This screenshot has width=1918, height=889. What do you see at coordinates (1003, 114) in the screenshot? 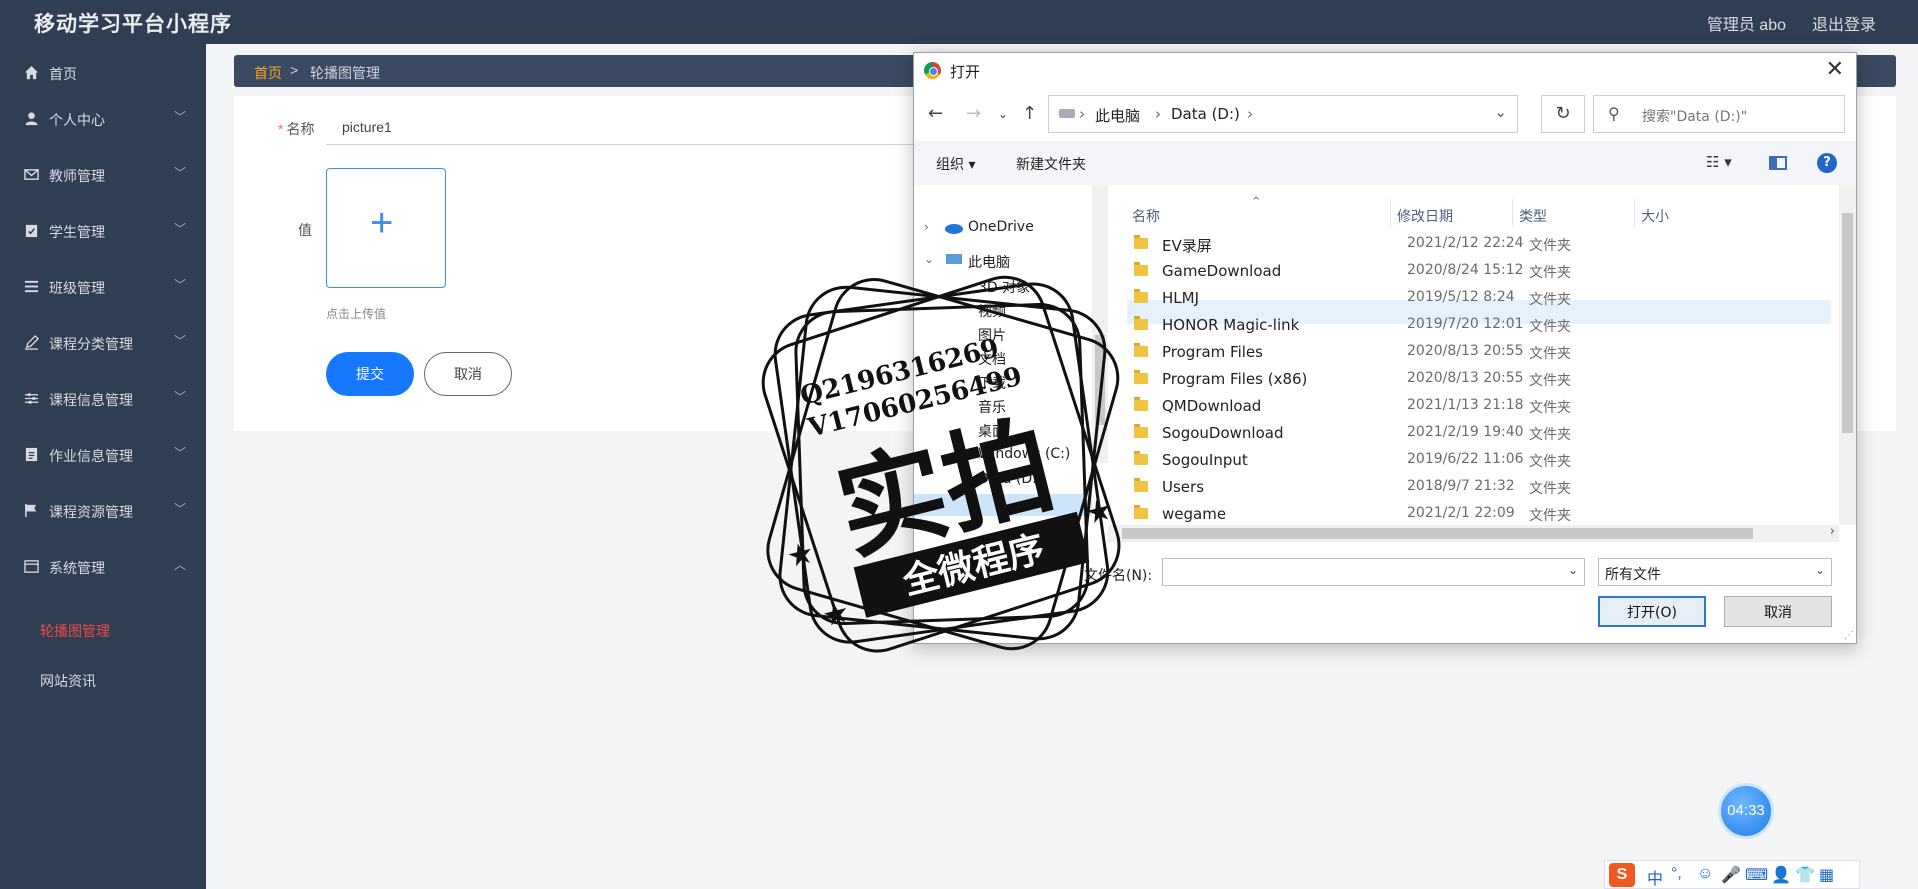
I see `recent-dropdown-icon: ⌄` at bounding box center [1003, 114].